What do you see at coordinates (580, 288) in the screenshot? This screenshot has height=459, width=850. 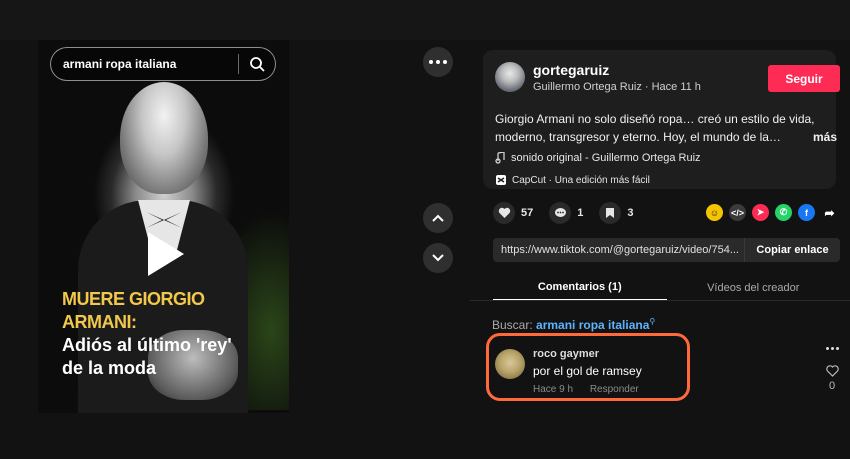 I see `tab-comments: Comentarios (1)` at bounding box center [580, 288].